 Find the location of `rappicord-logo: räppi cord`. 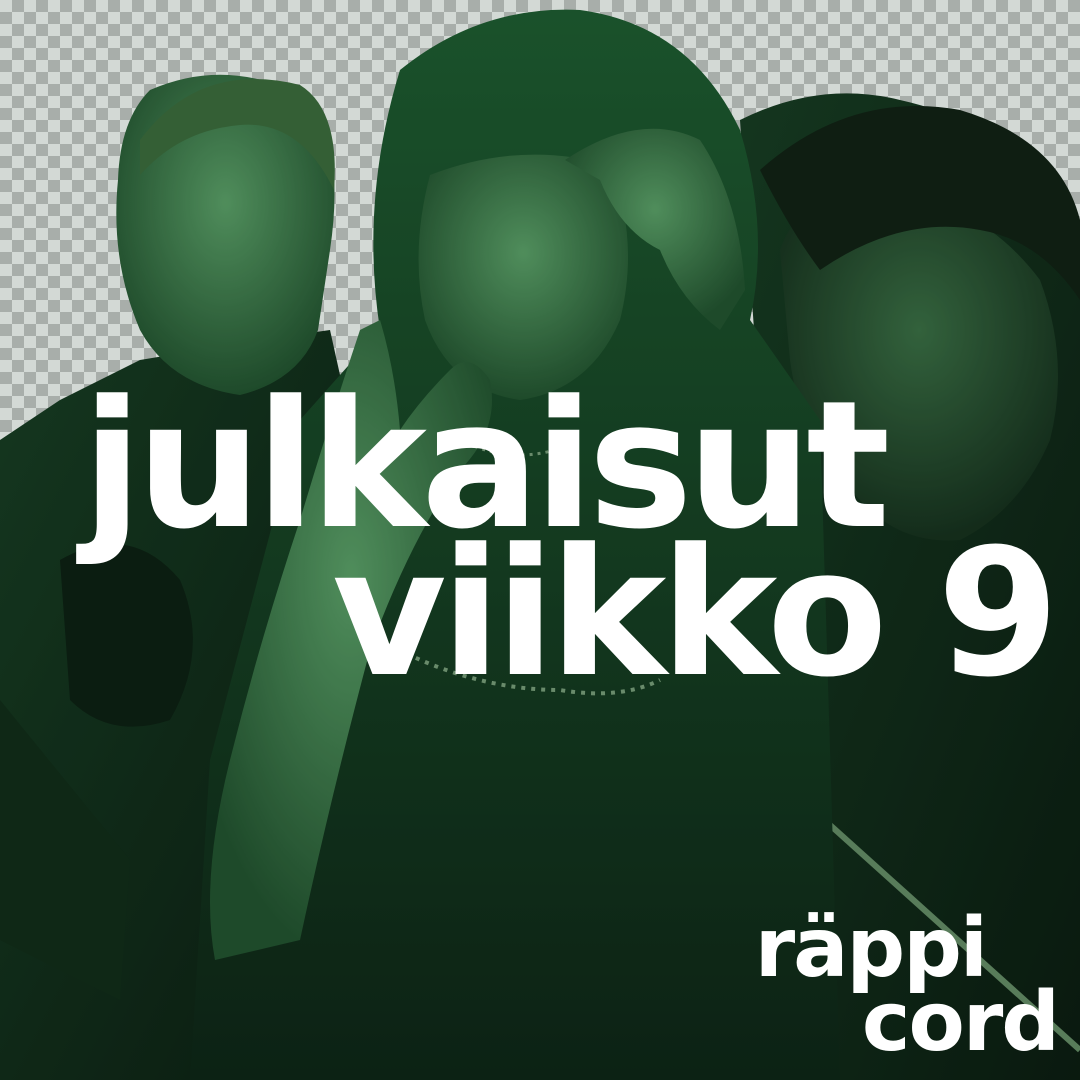

rappicord-logo: räppi cord is located at coordinates (907, 989).